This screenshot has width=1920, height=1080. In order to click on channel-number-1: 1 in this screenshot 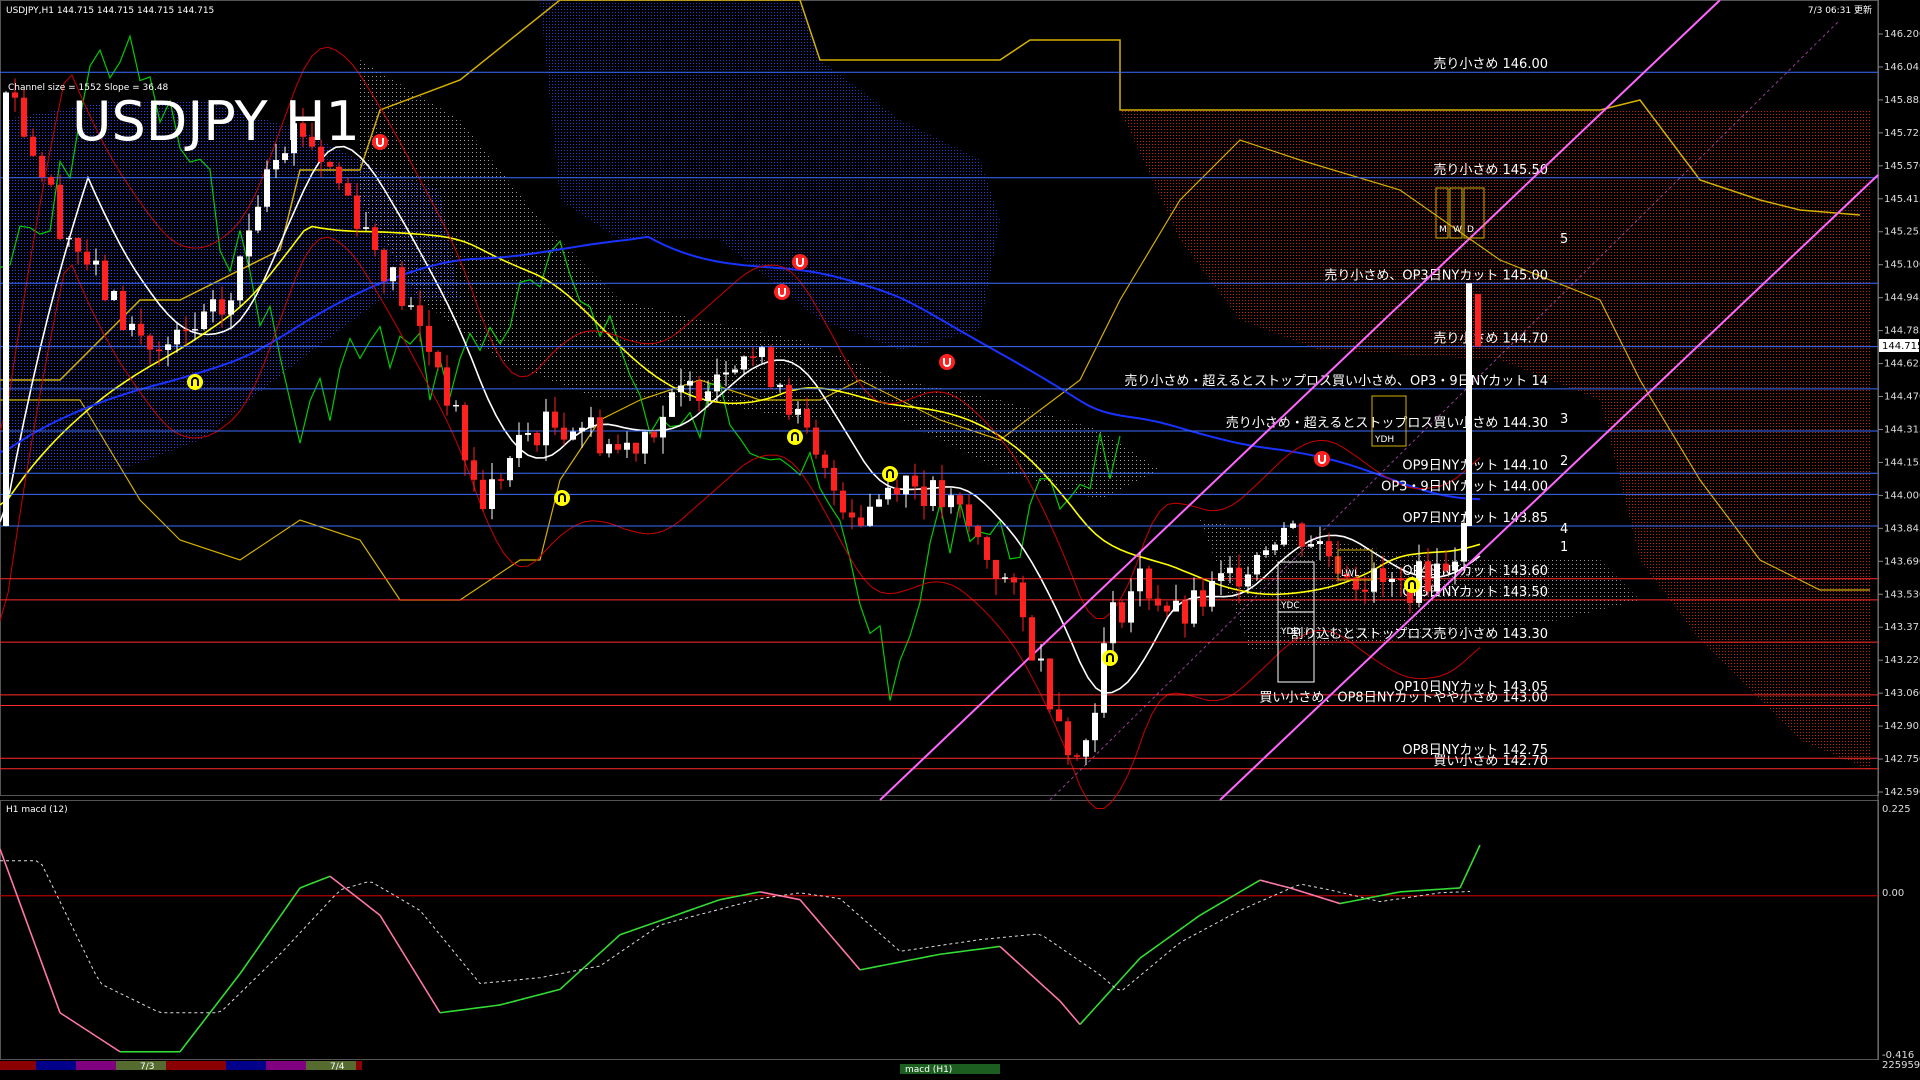, I will do `click(1564, 547)`.